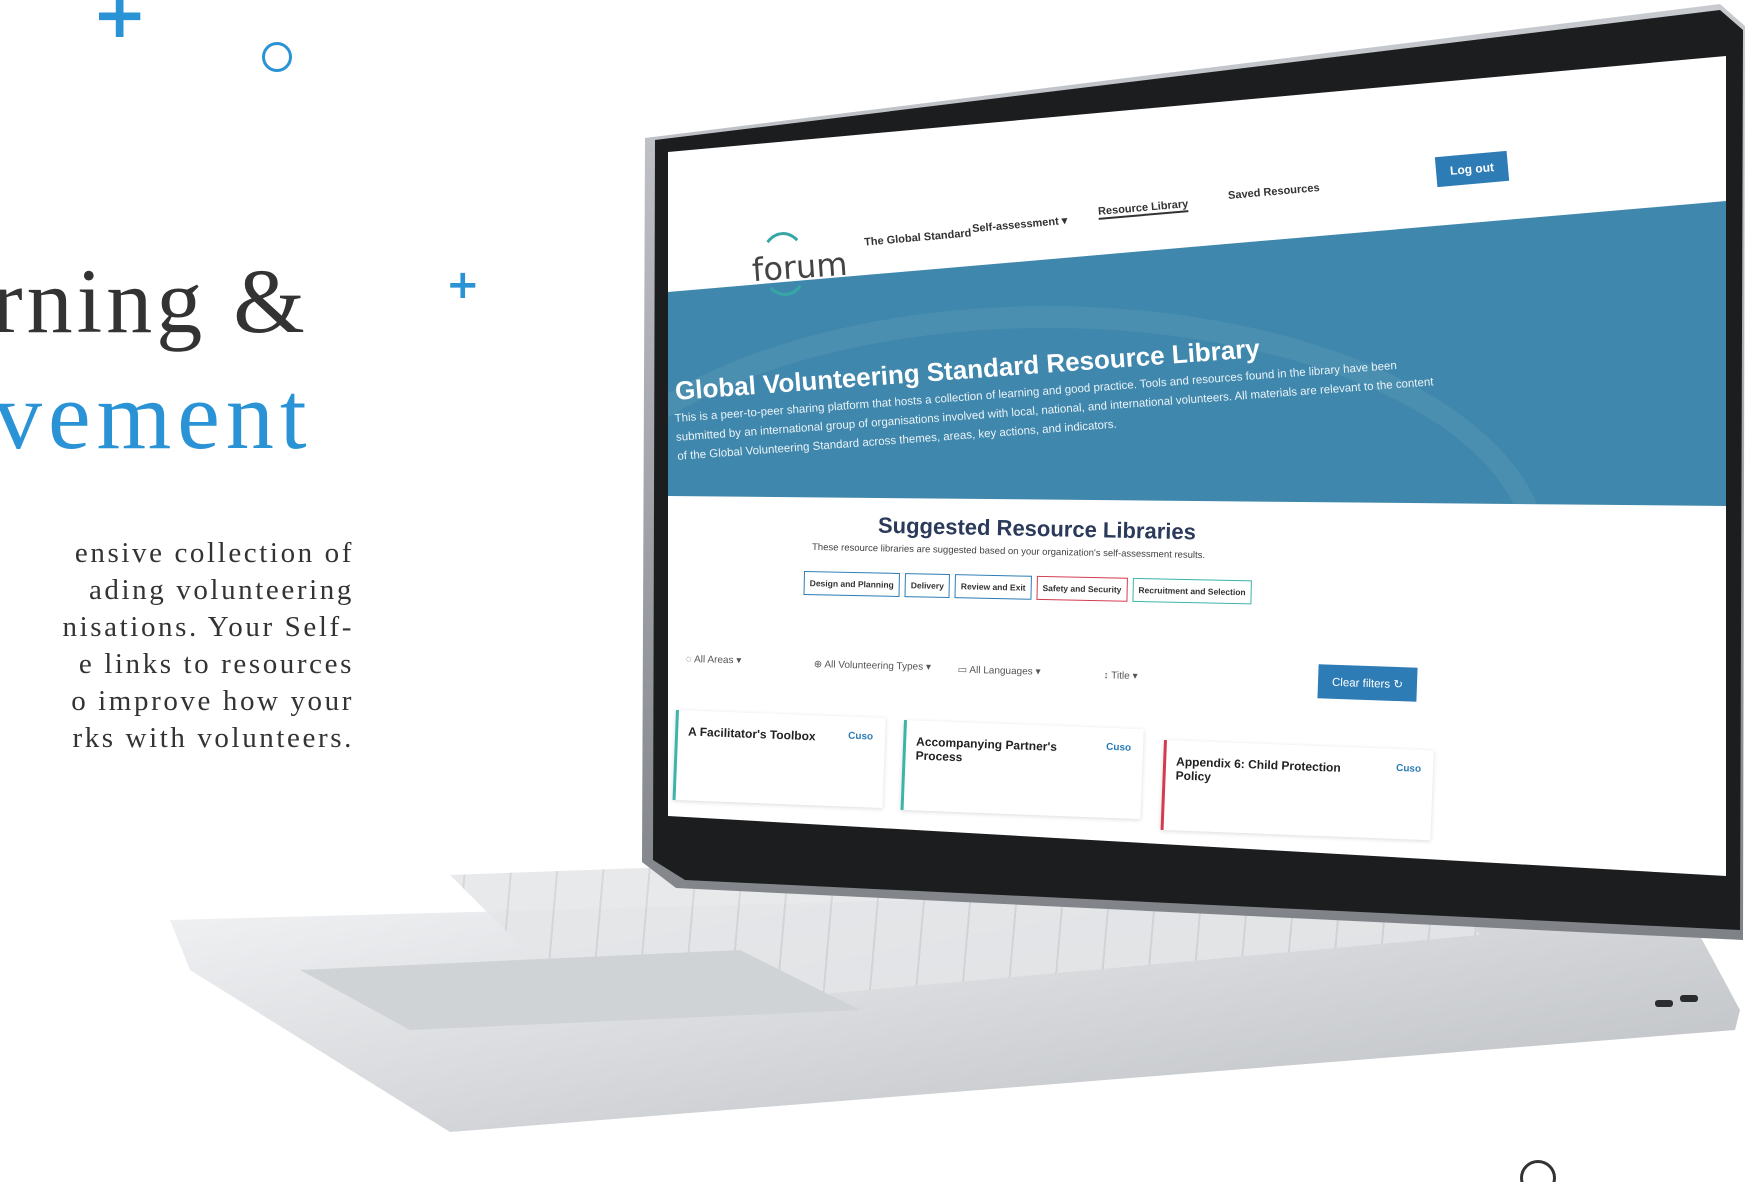 The height and width of the screenshot is (1182, 1749). I want to click on hero-description-line: nisations. Your Self-, so click(208, 627).